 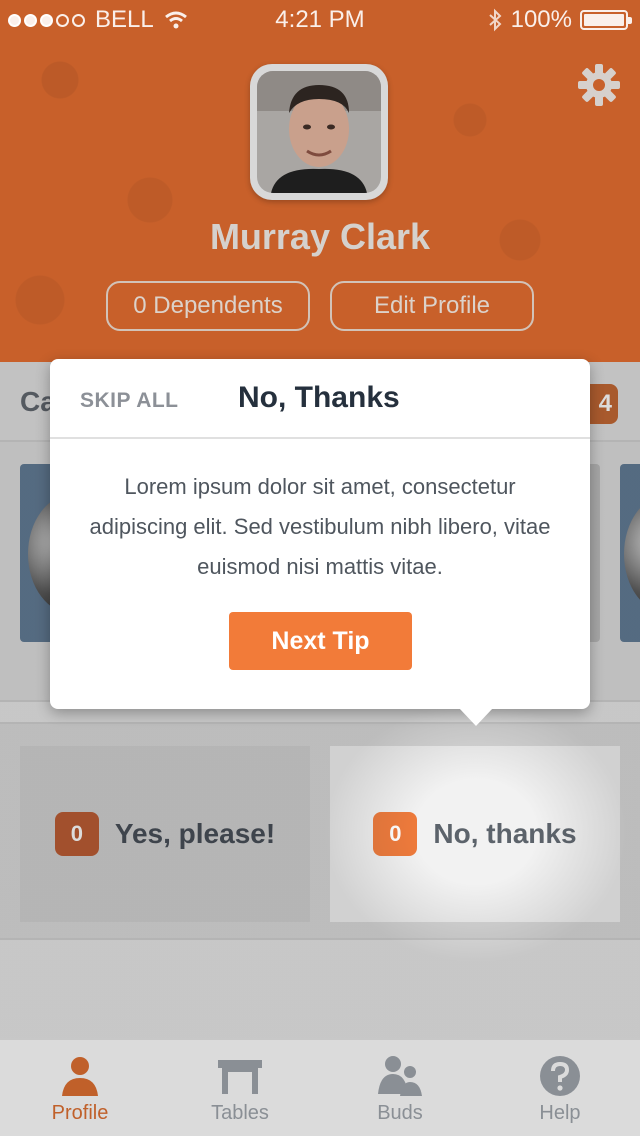 I want to click on battery-percent: 100%, so click(x=541, y=19).